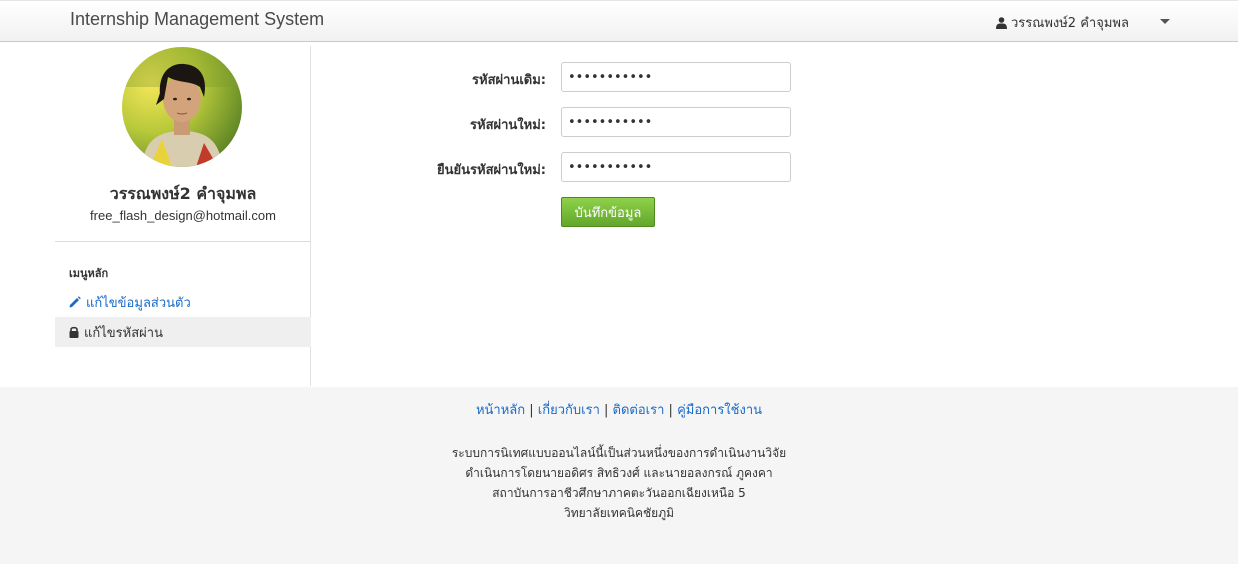  I want to click on new-password-row: รหัสผ่านใหม่:, so click(565, 122).